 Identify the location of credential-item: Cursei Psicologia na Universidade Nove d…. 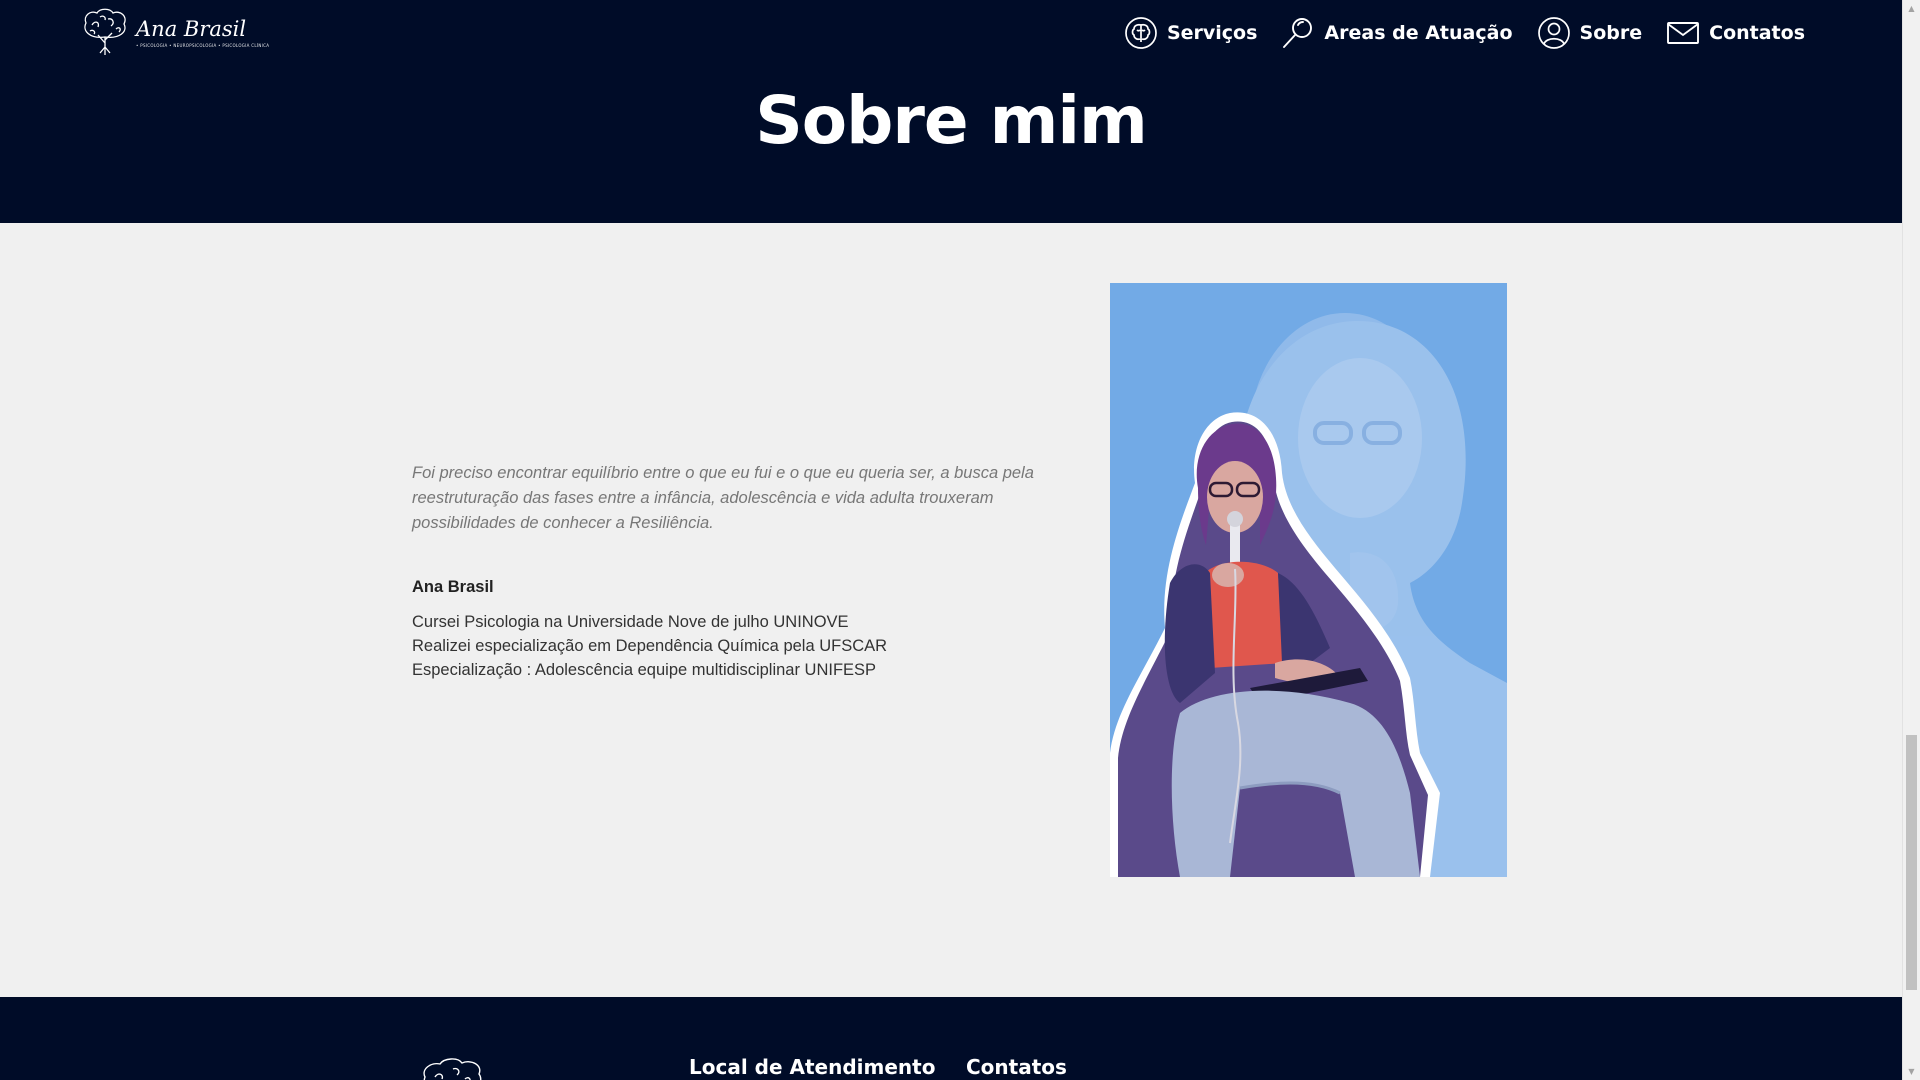
(630, 622).